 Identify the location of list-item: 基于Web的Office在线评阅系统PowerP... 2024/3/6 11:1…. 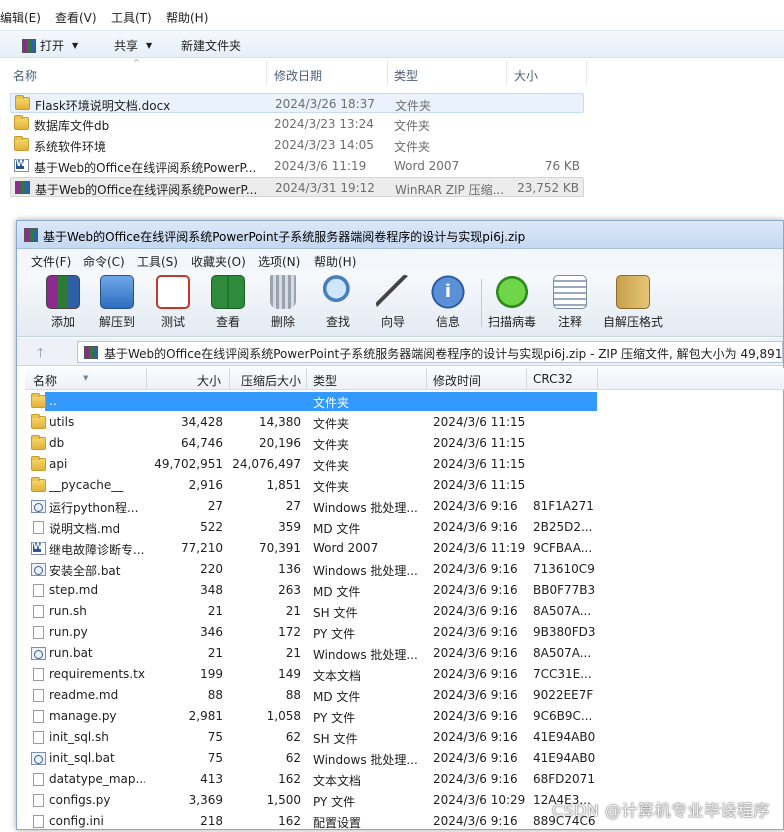
(297, 166).